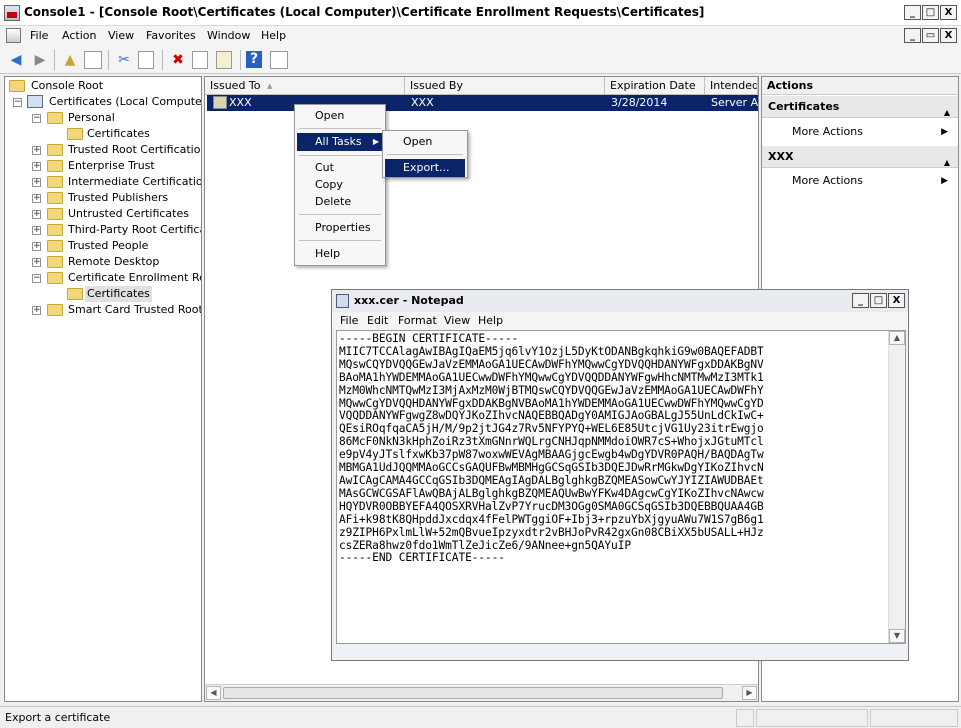 This screenshot has height=728, width=961. I want to click on notepad-icon, so click(342, 301).